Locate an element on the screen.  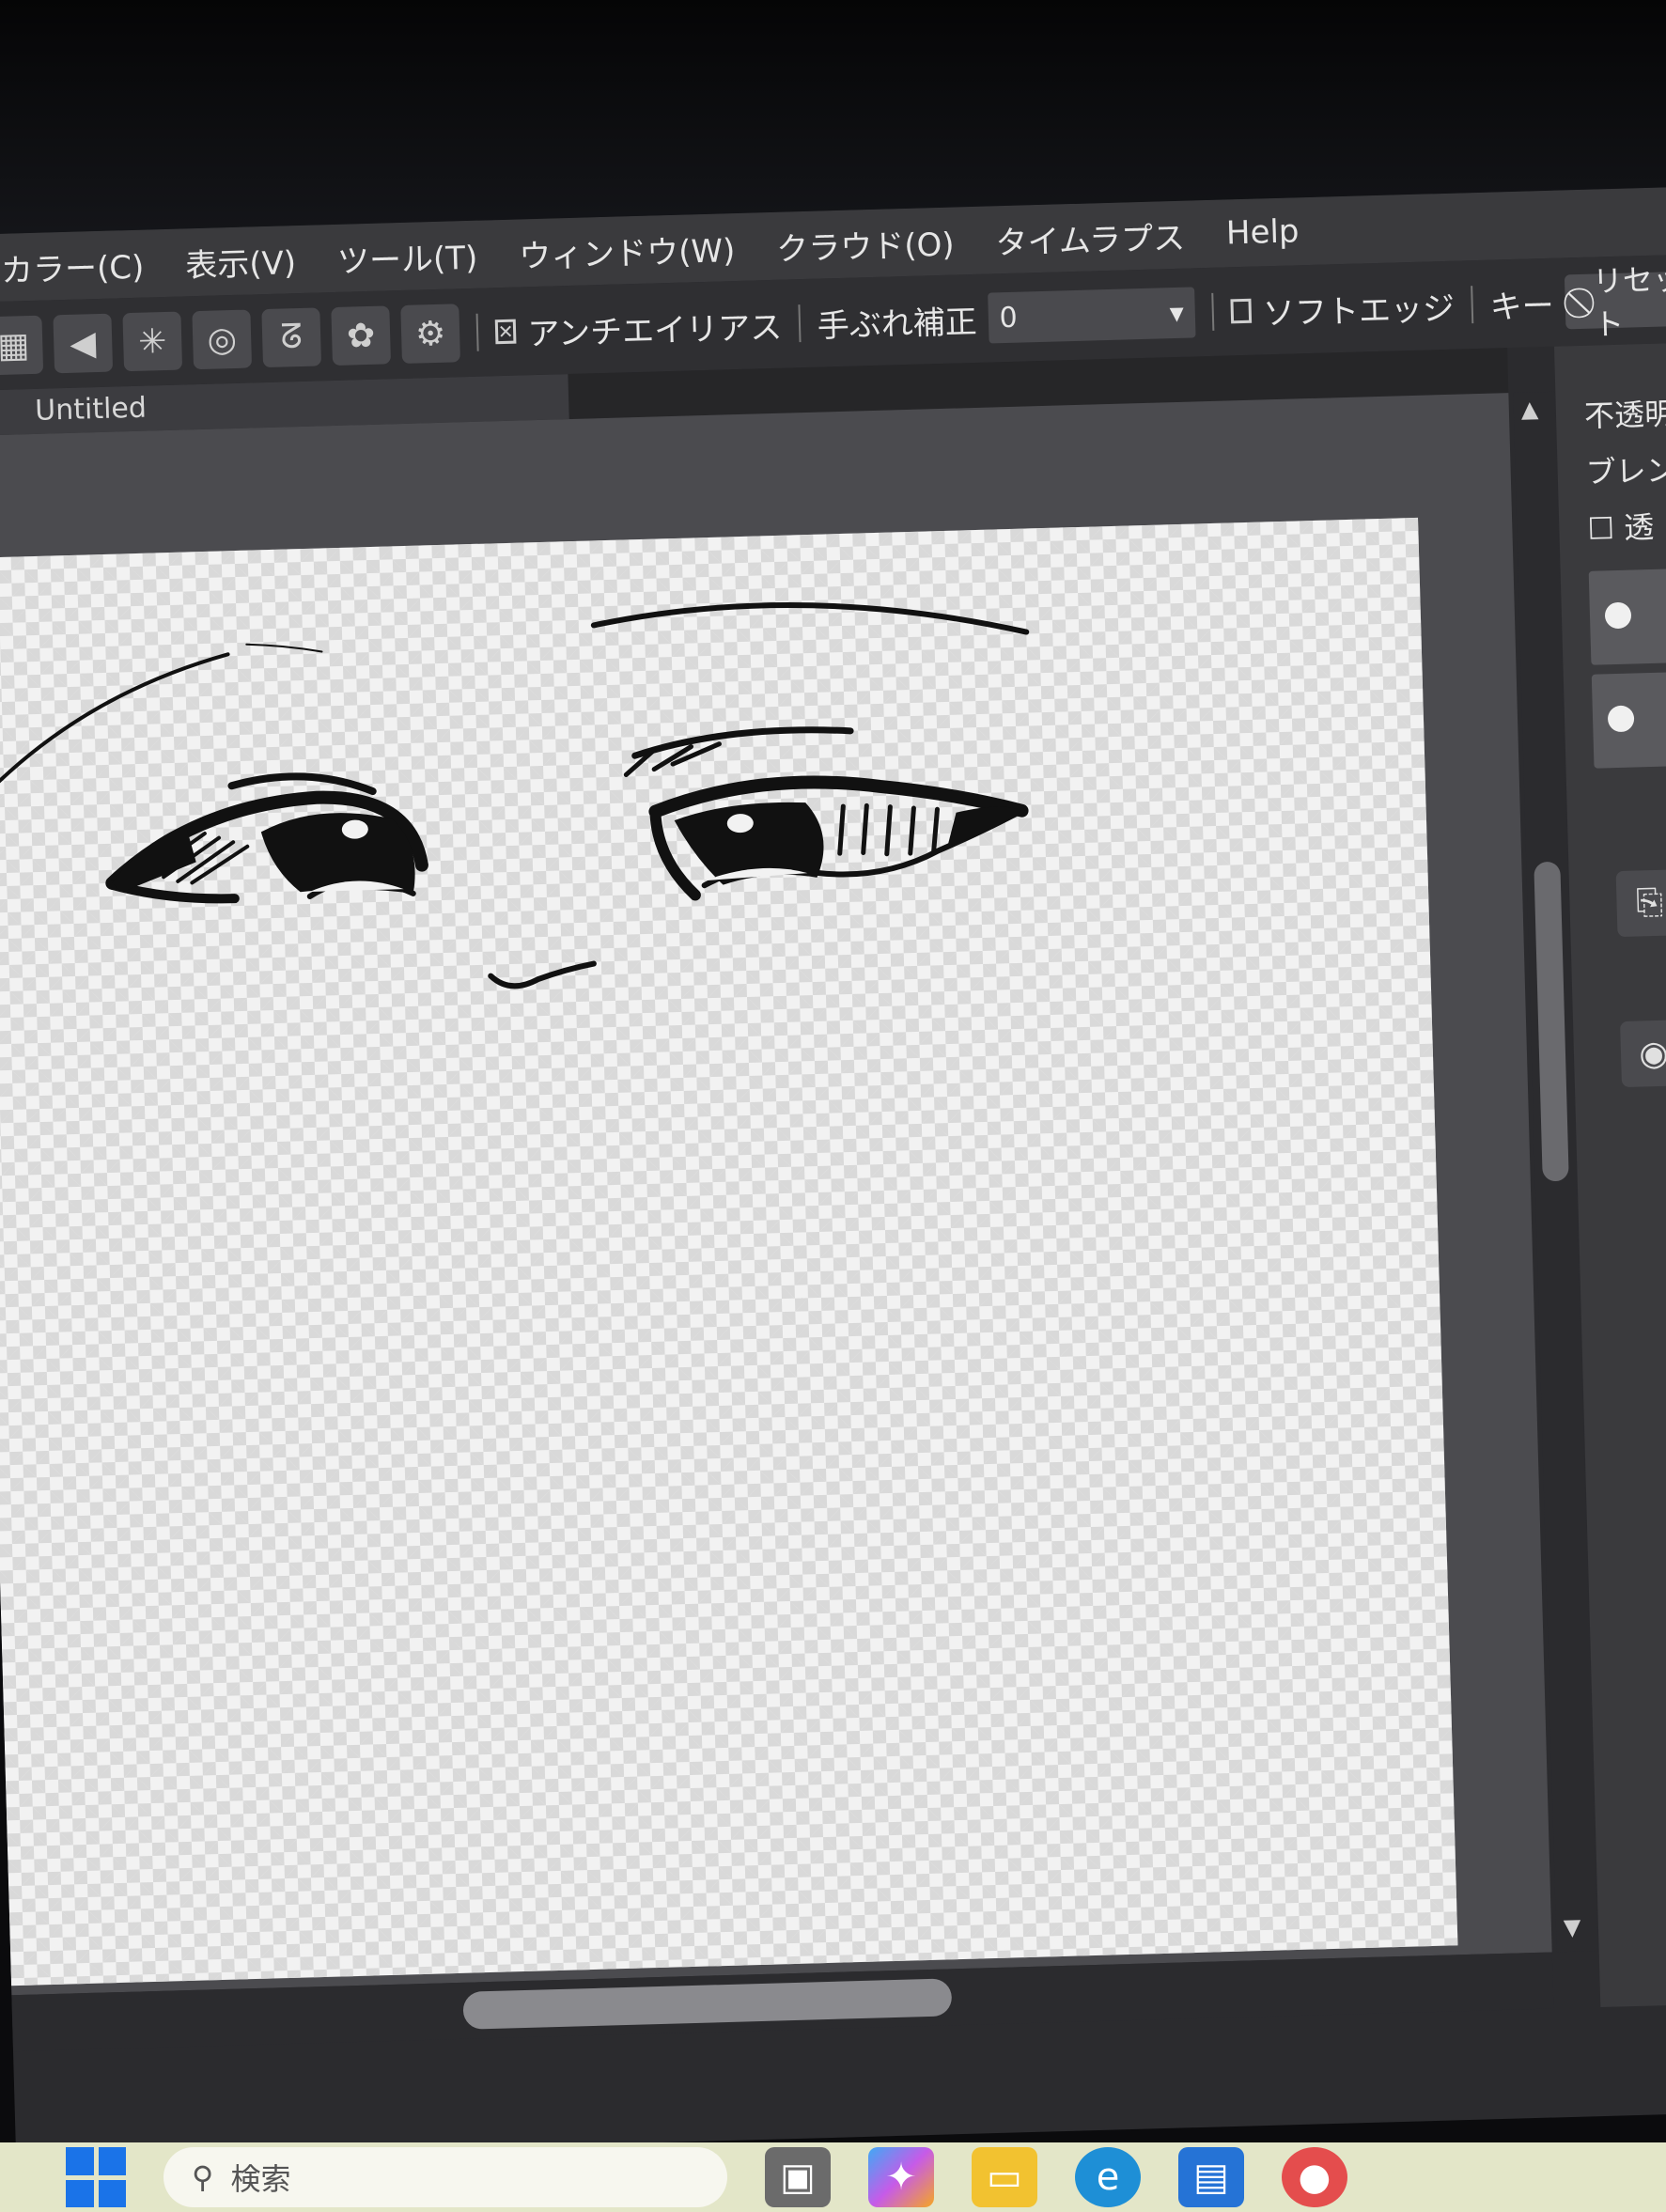
protect-alpha-option: ☐ 透 is located at coordinates (1621, 526).